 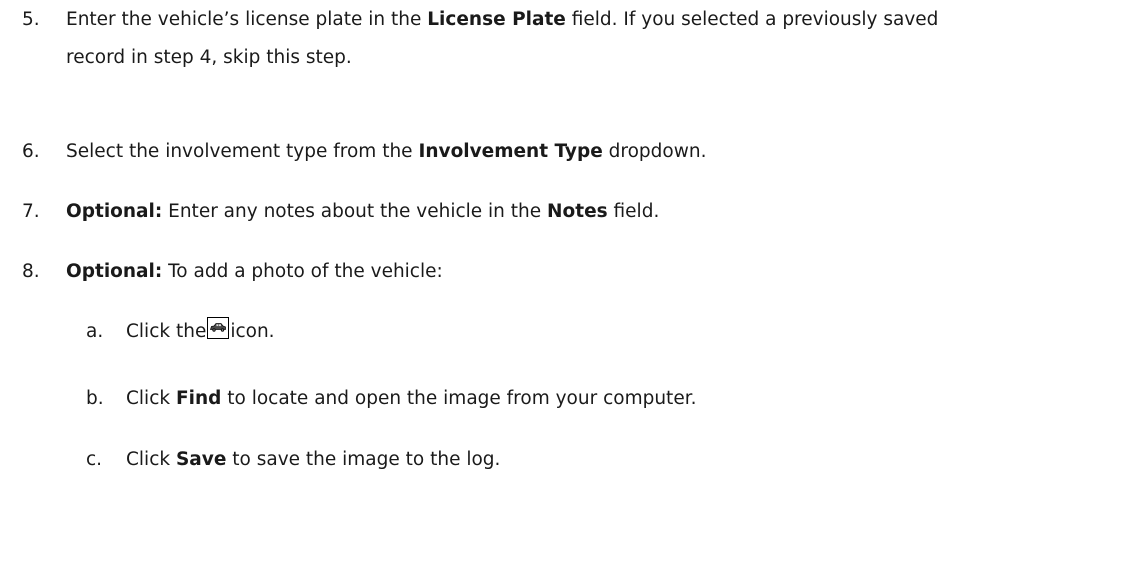 What do you see at coordinates (633, 211) in the screenshot?
I see `step-text: field.` at bounding box center [633, 211].